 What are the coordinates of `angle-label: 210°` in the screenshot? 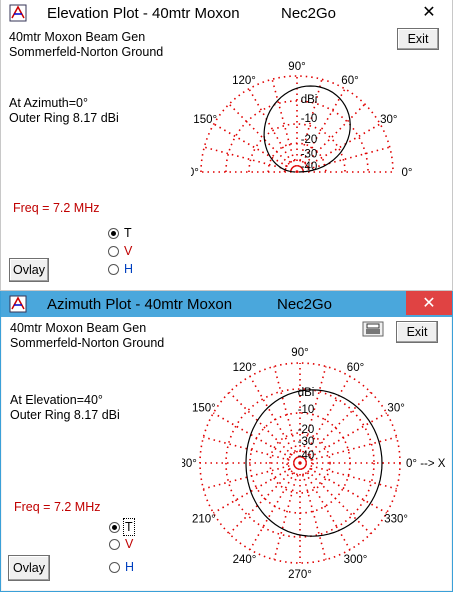 It's located at (204, 520).